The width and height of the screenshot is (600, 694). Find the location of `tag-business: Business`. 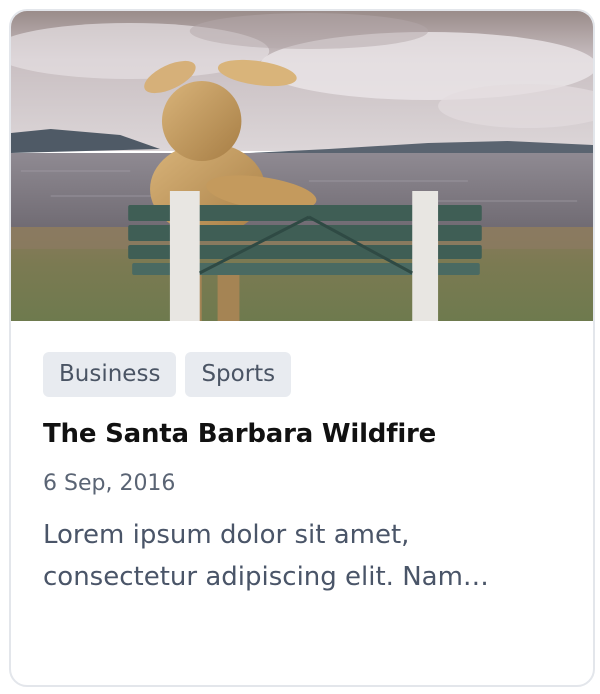

tag-business: Business is located at coordinates (110, 374).